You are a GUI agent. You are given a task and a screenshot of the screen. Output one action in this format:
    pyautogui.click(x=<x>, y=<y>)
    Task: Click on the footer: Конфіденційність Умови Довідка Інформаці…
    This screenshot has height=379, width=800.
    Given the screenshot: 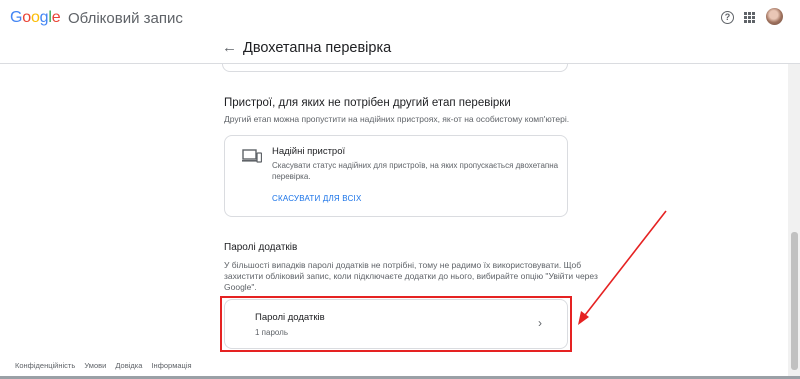 What is the action you would take?
    pyautogui.click(x=107, y=365)
    